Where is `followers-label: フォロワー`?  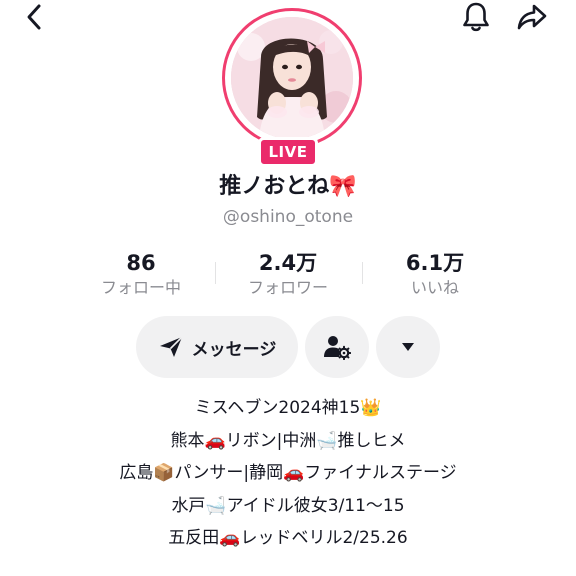
followers-label: フォロワー is located at coordinates (287, 287).